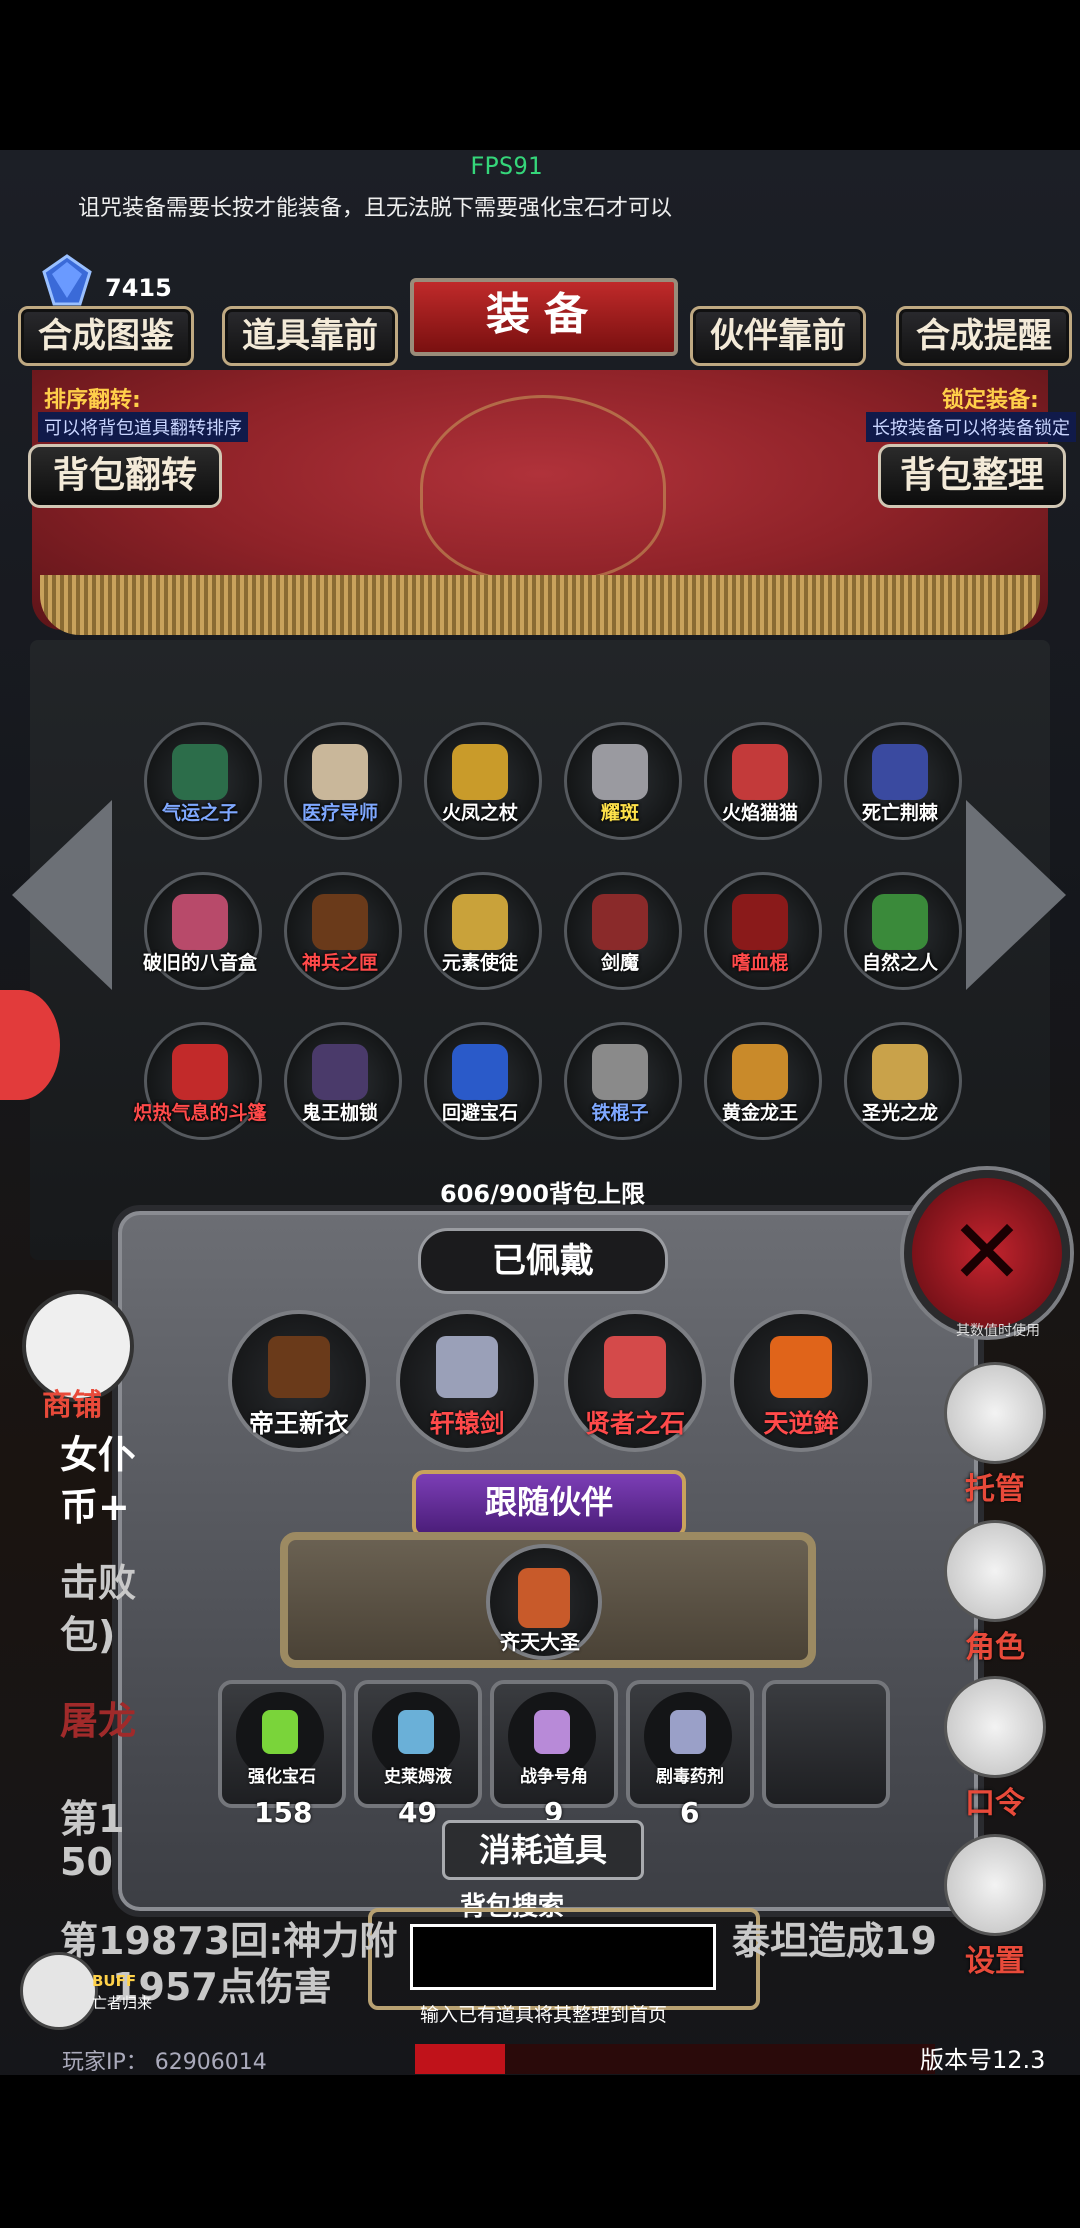  What do you see at coordinates (199, 963) in the screenshot?
I see `item-label: 破旧的八音盒` at bounding box center [199, 963].